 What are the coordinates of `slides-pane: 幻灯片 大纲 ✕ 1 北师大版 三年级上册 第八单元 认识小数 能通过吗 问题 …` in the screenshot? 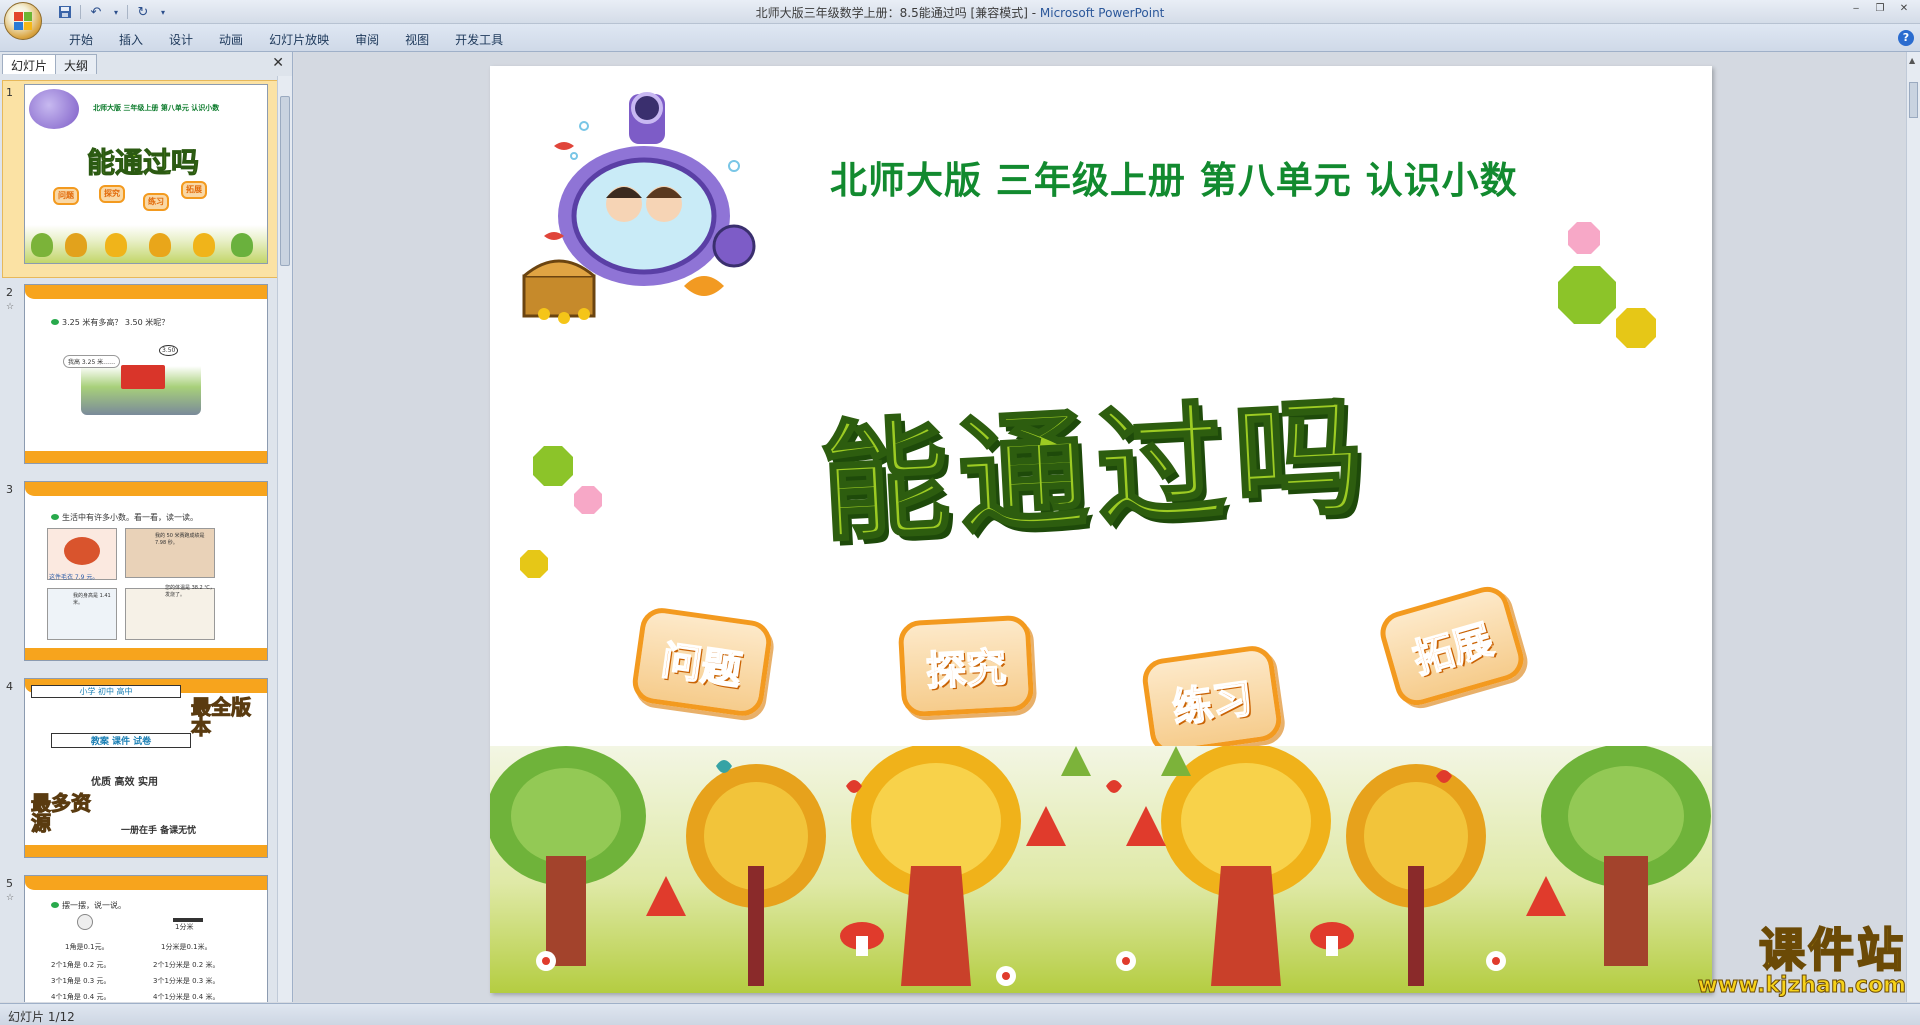 It's located at (146, 527).